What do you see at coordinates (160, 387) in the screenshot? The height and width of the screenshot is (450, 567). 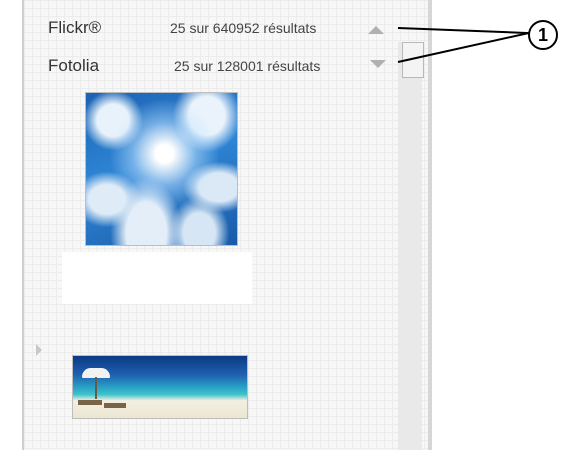 I see `image-thumbnail-beach` at bounding box center [160, 387].